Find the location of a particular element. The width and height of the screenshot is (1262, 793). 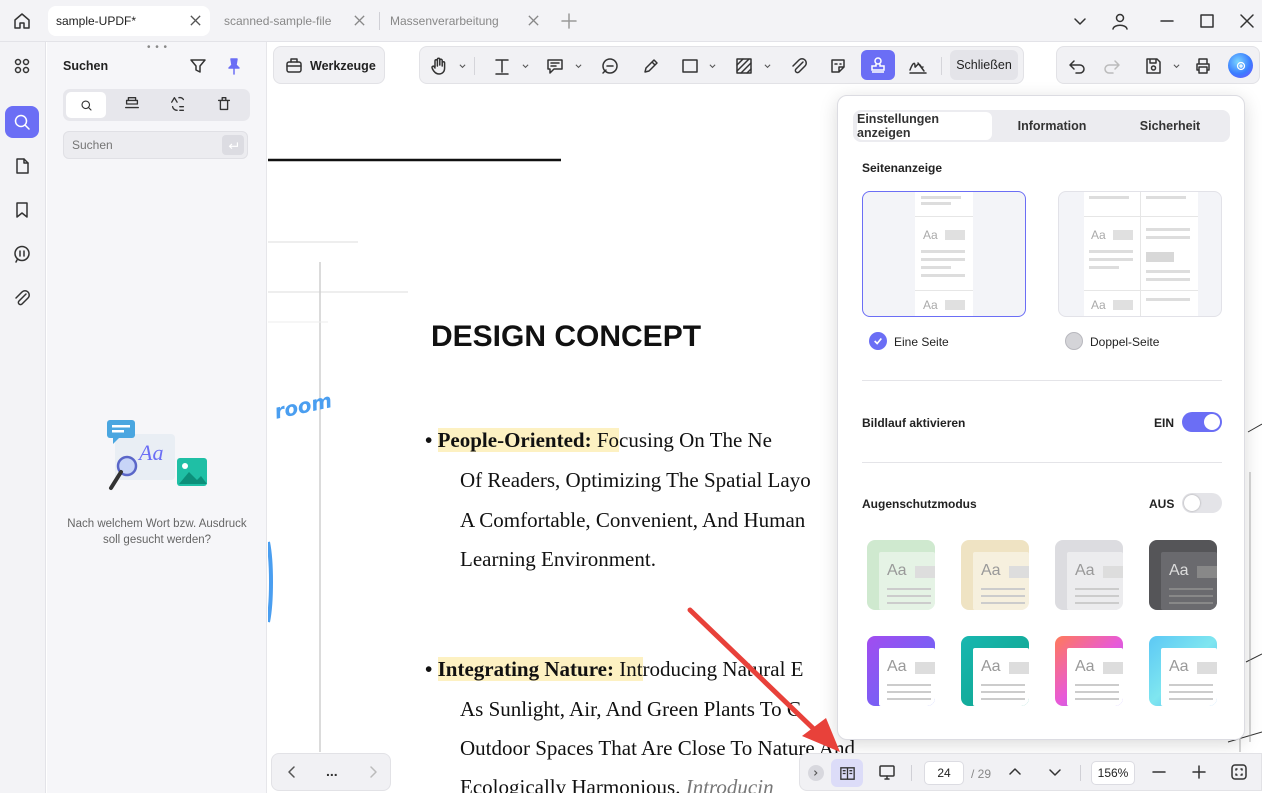

chevron-down-icon is located at coordinates (1080, 21).